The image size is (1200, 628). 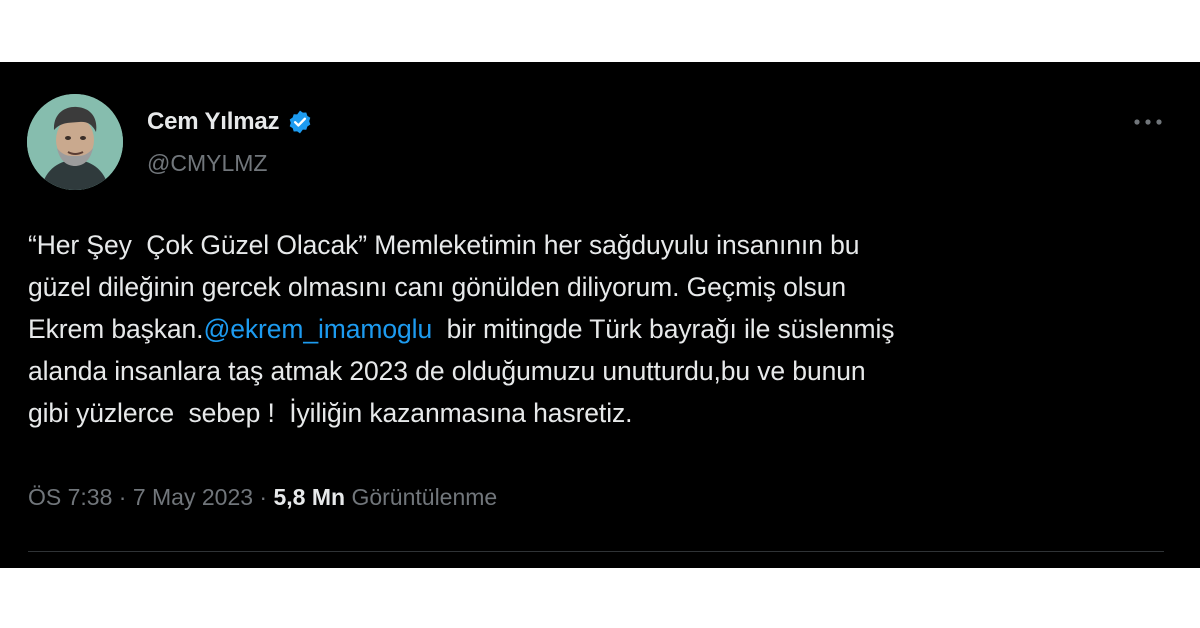 I want to click on views-count: 5,8 Mn, so click(x=309, y=497).